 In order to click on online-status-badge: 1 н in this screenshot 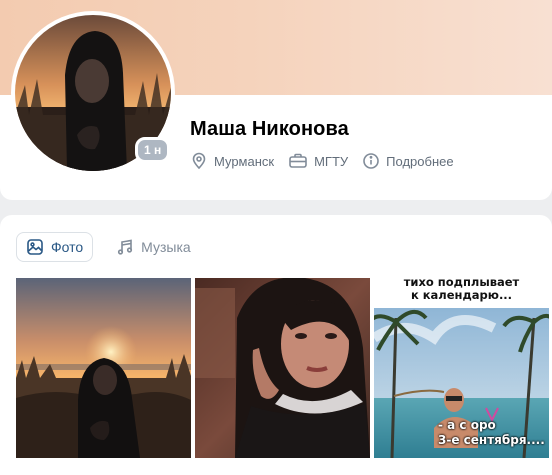, I will do `click(153, 150)`.